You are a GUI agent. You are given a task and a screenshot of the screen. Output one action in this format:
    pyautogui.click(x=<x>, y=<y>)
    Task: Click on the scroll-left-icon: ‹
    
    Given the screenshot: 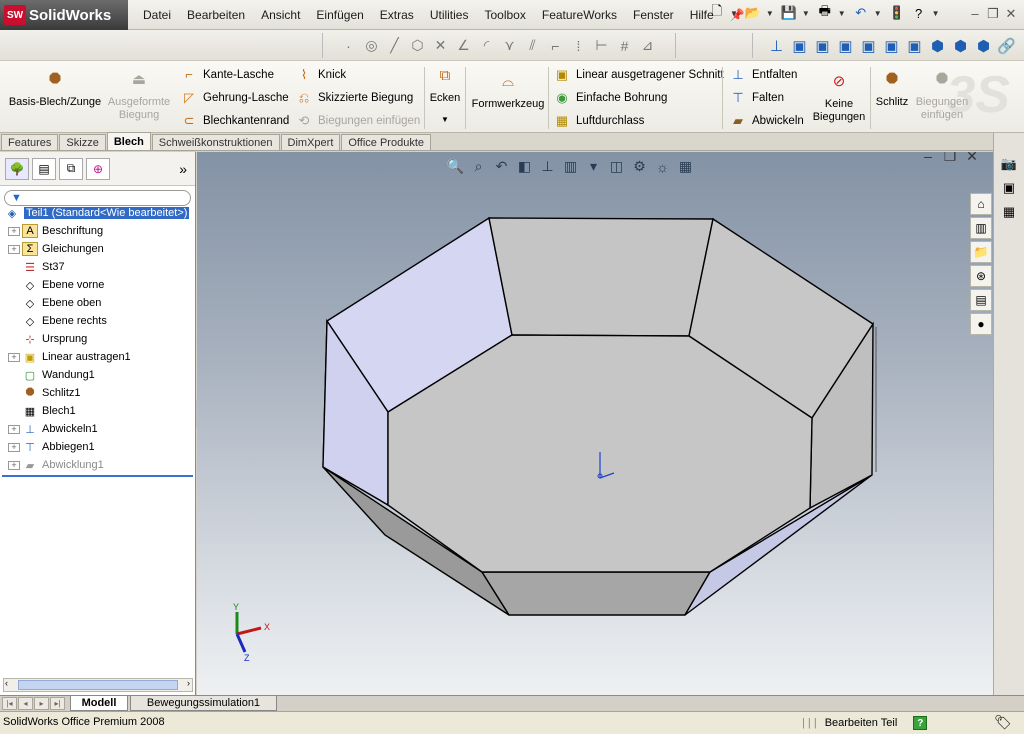 What is the action you would take?
    pyautogui.click(x=6, y=683)
    